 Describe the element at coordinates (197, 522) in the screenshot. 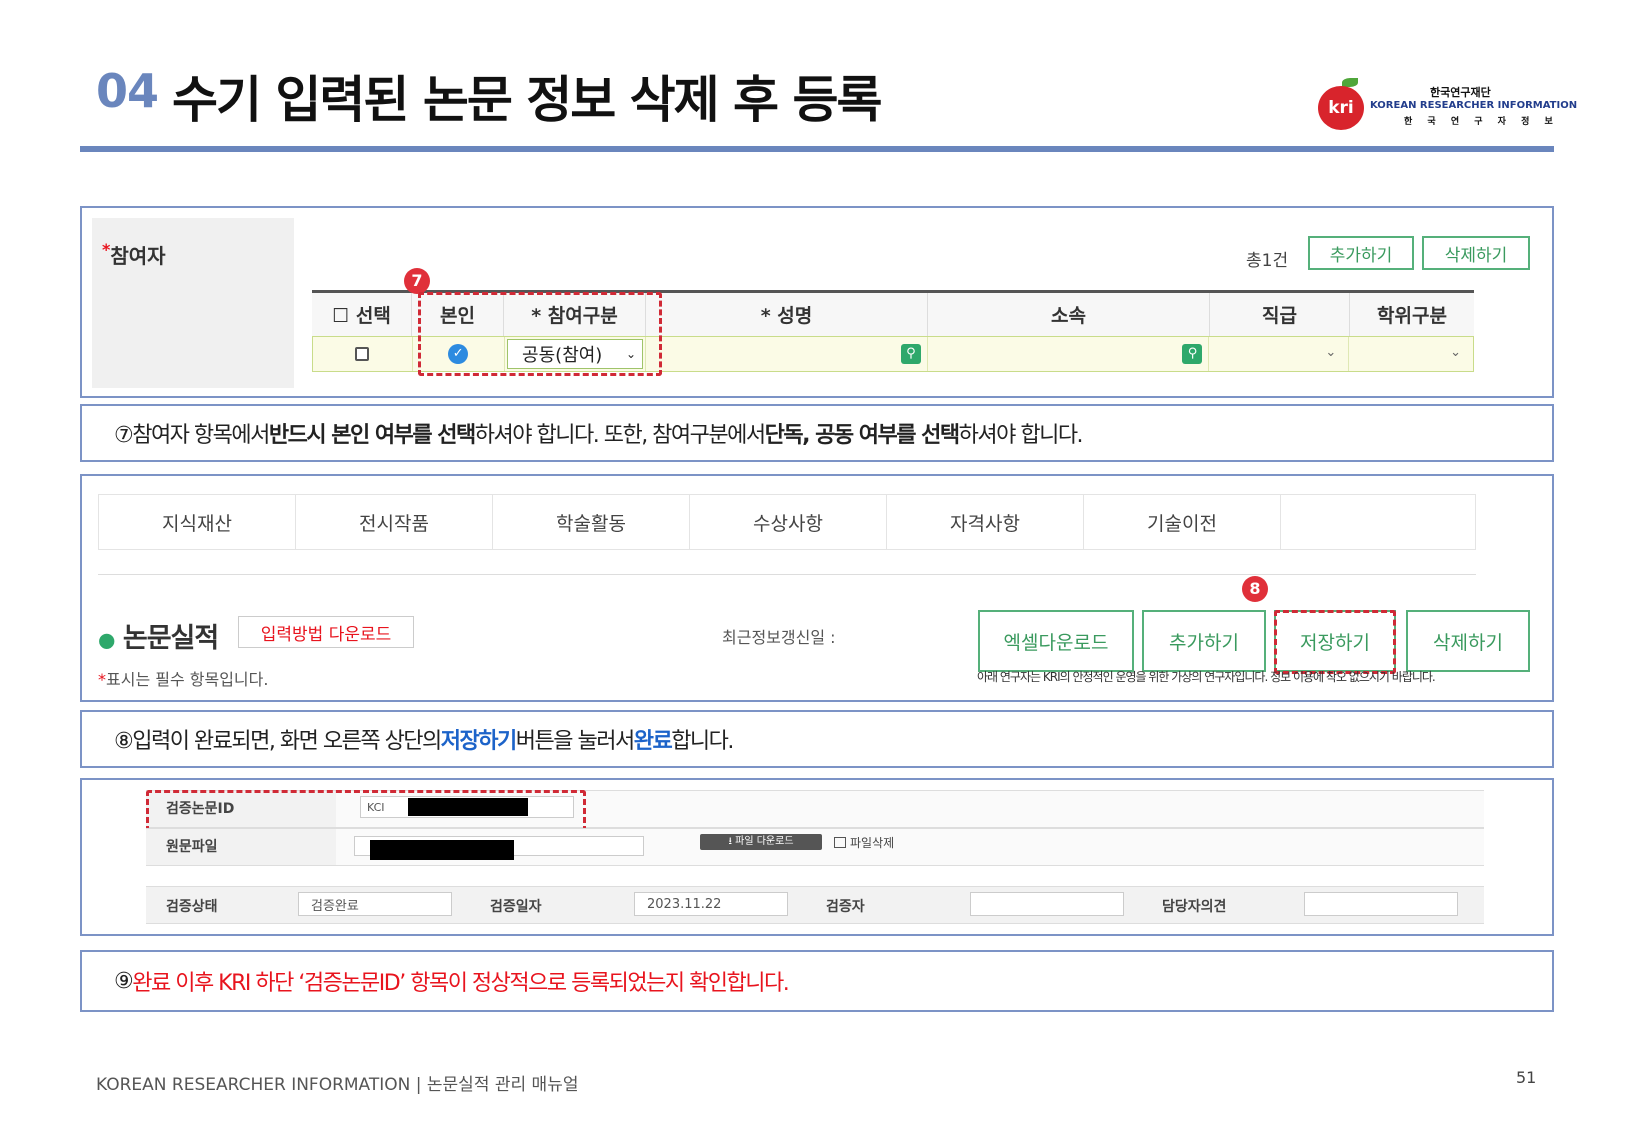

I see `tab-intellectual-property: 지식재산` at that location.